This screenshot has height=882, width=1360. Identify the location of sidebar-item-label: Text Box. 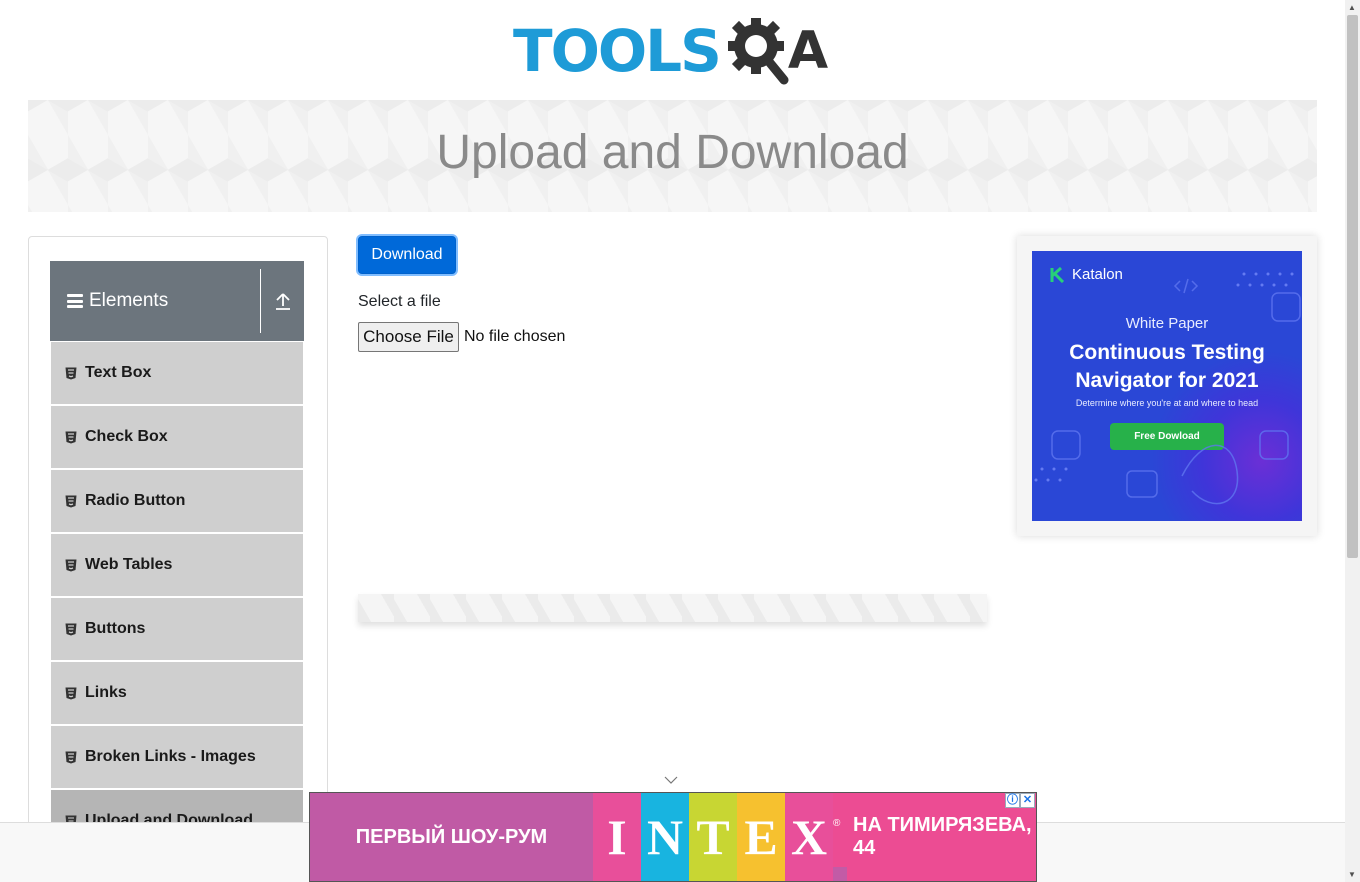
(118, 372).